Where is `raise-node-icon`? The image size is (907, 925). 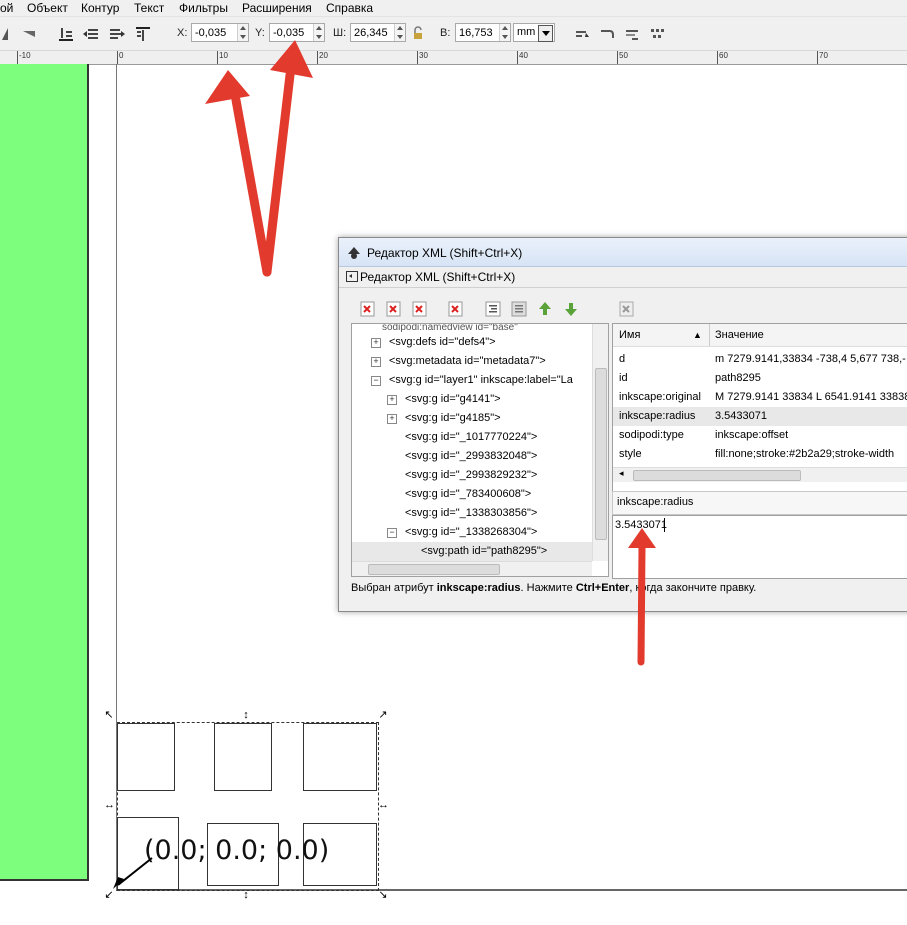
raise-node-icon is located at coordinates (545, 309).